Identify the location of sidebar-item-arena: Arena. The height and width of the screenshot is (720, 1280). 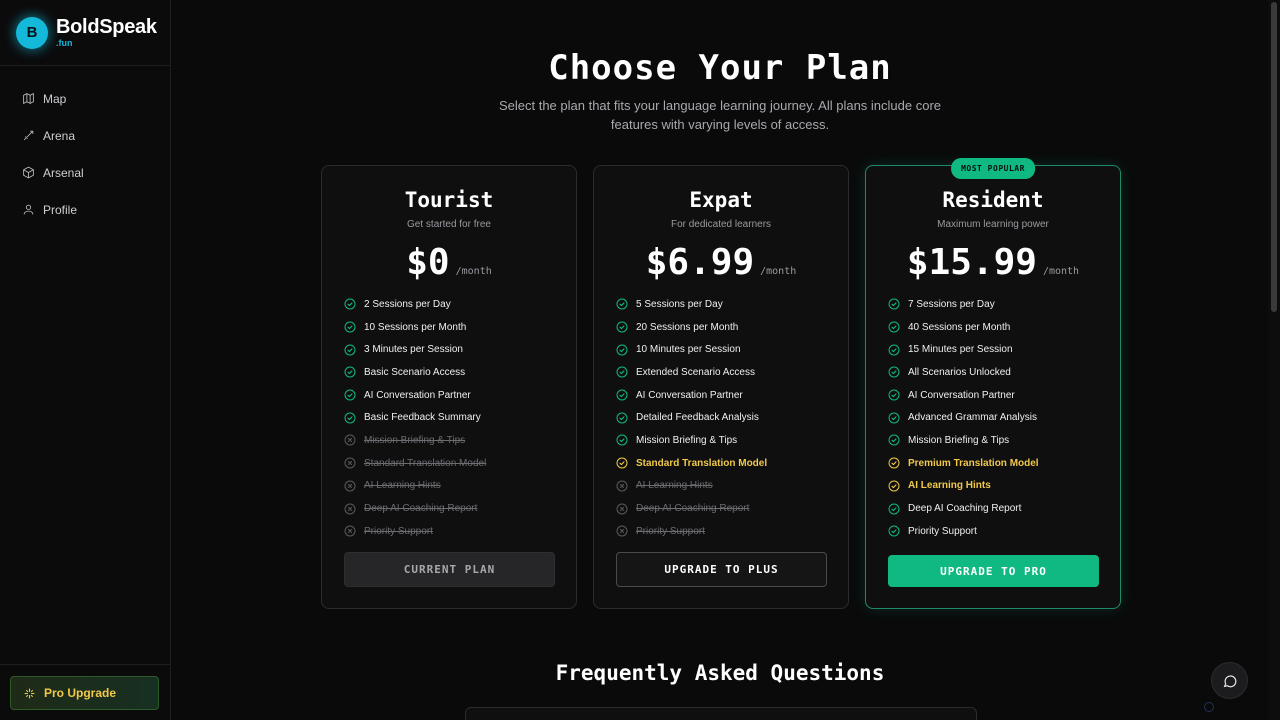
(85, 135).